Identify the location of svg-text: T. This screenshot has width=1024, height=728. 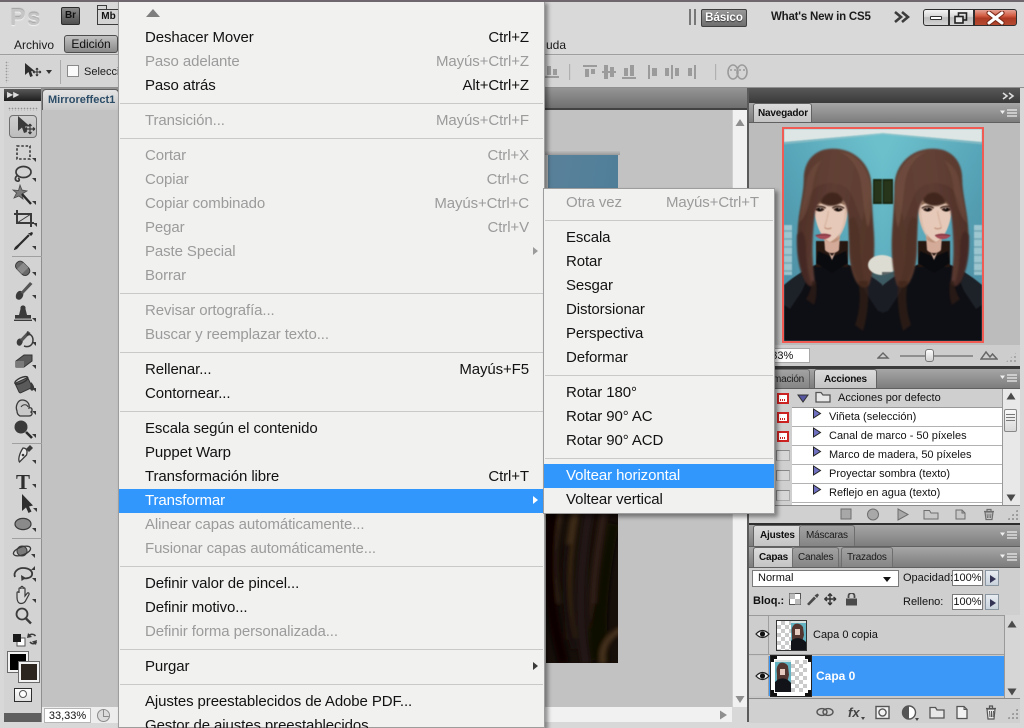
(23, 482).